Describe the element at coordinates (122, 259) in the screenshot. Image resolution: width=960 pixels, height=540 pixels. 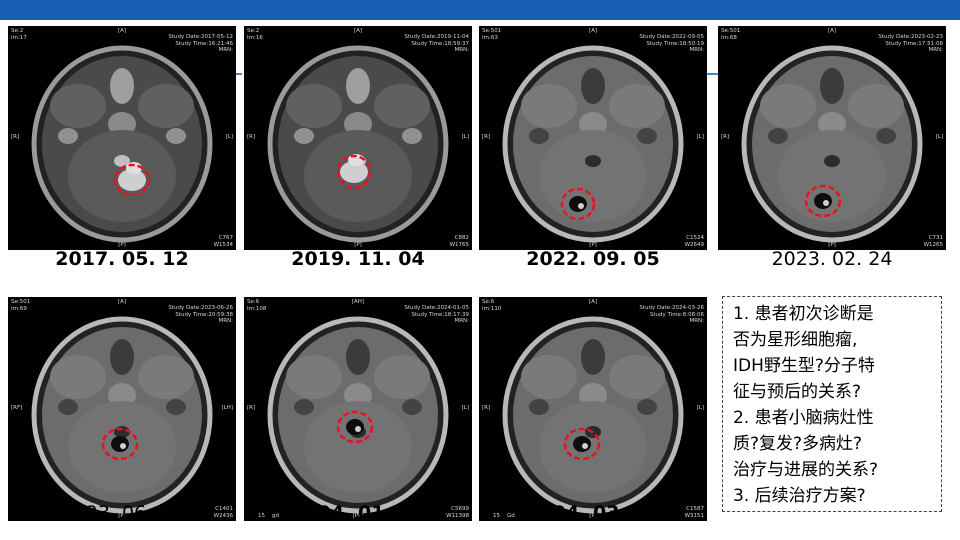
I see `scan-date-label: 2017. 05. 12` at that location.